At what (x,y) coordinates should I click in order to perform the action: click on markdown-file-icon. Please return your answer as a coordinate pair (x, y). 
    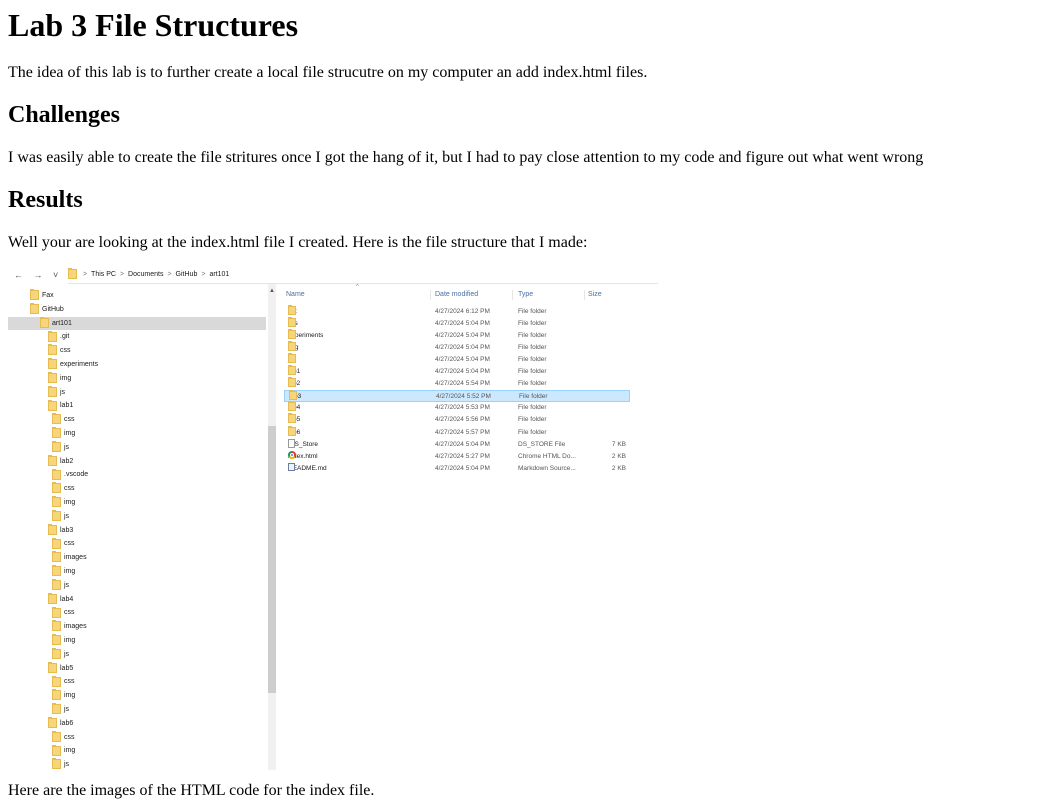
    Looking at the image, I should click on (291, 466).